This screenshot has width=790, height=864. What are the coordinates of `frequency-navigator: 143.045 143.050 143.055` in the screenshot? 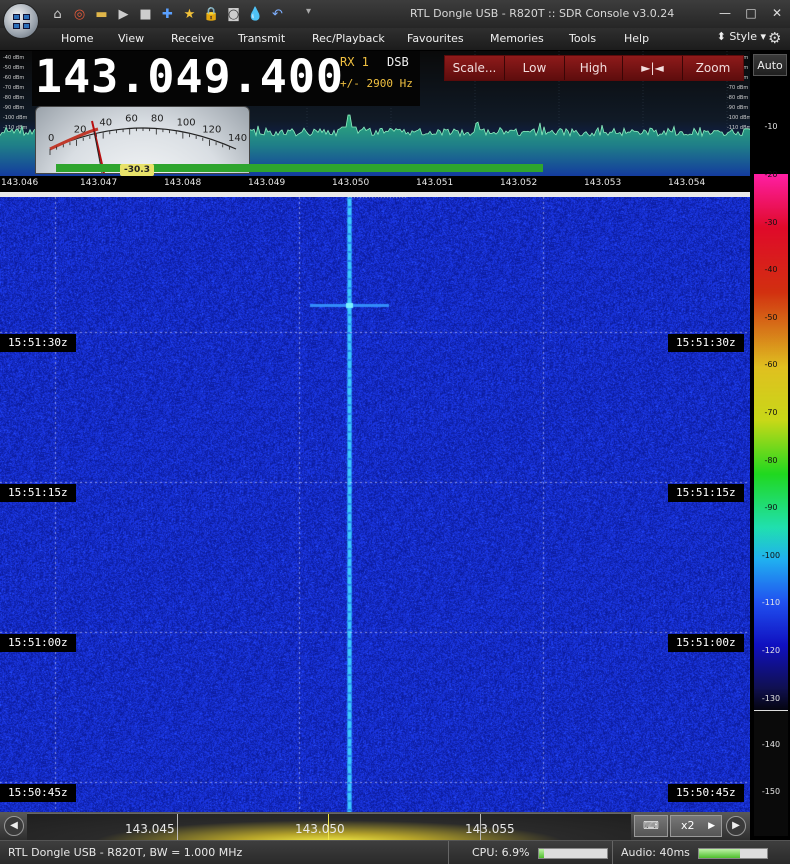 It's located at (329, 827).